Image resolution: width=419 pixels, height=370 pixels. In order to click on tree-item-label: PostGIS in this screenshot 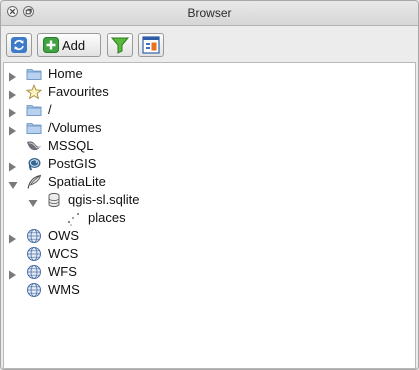, I will do `click(72, 163)`.